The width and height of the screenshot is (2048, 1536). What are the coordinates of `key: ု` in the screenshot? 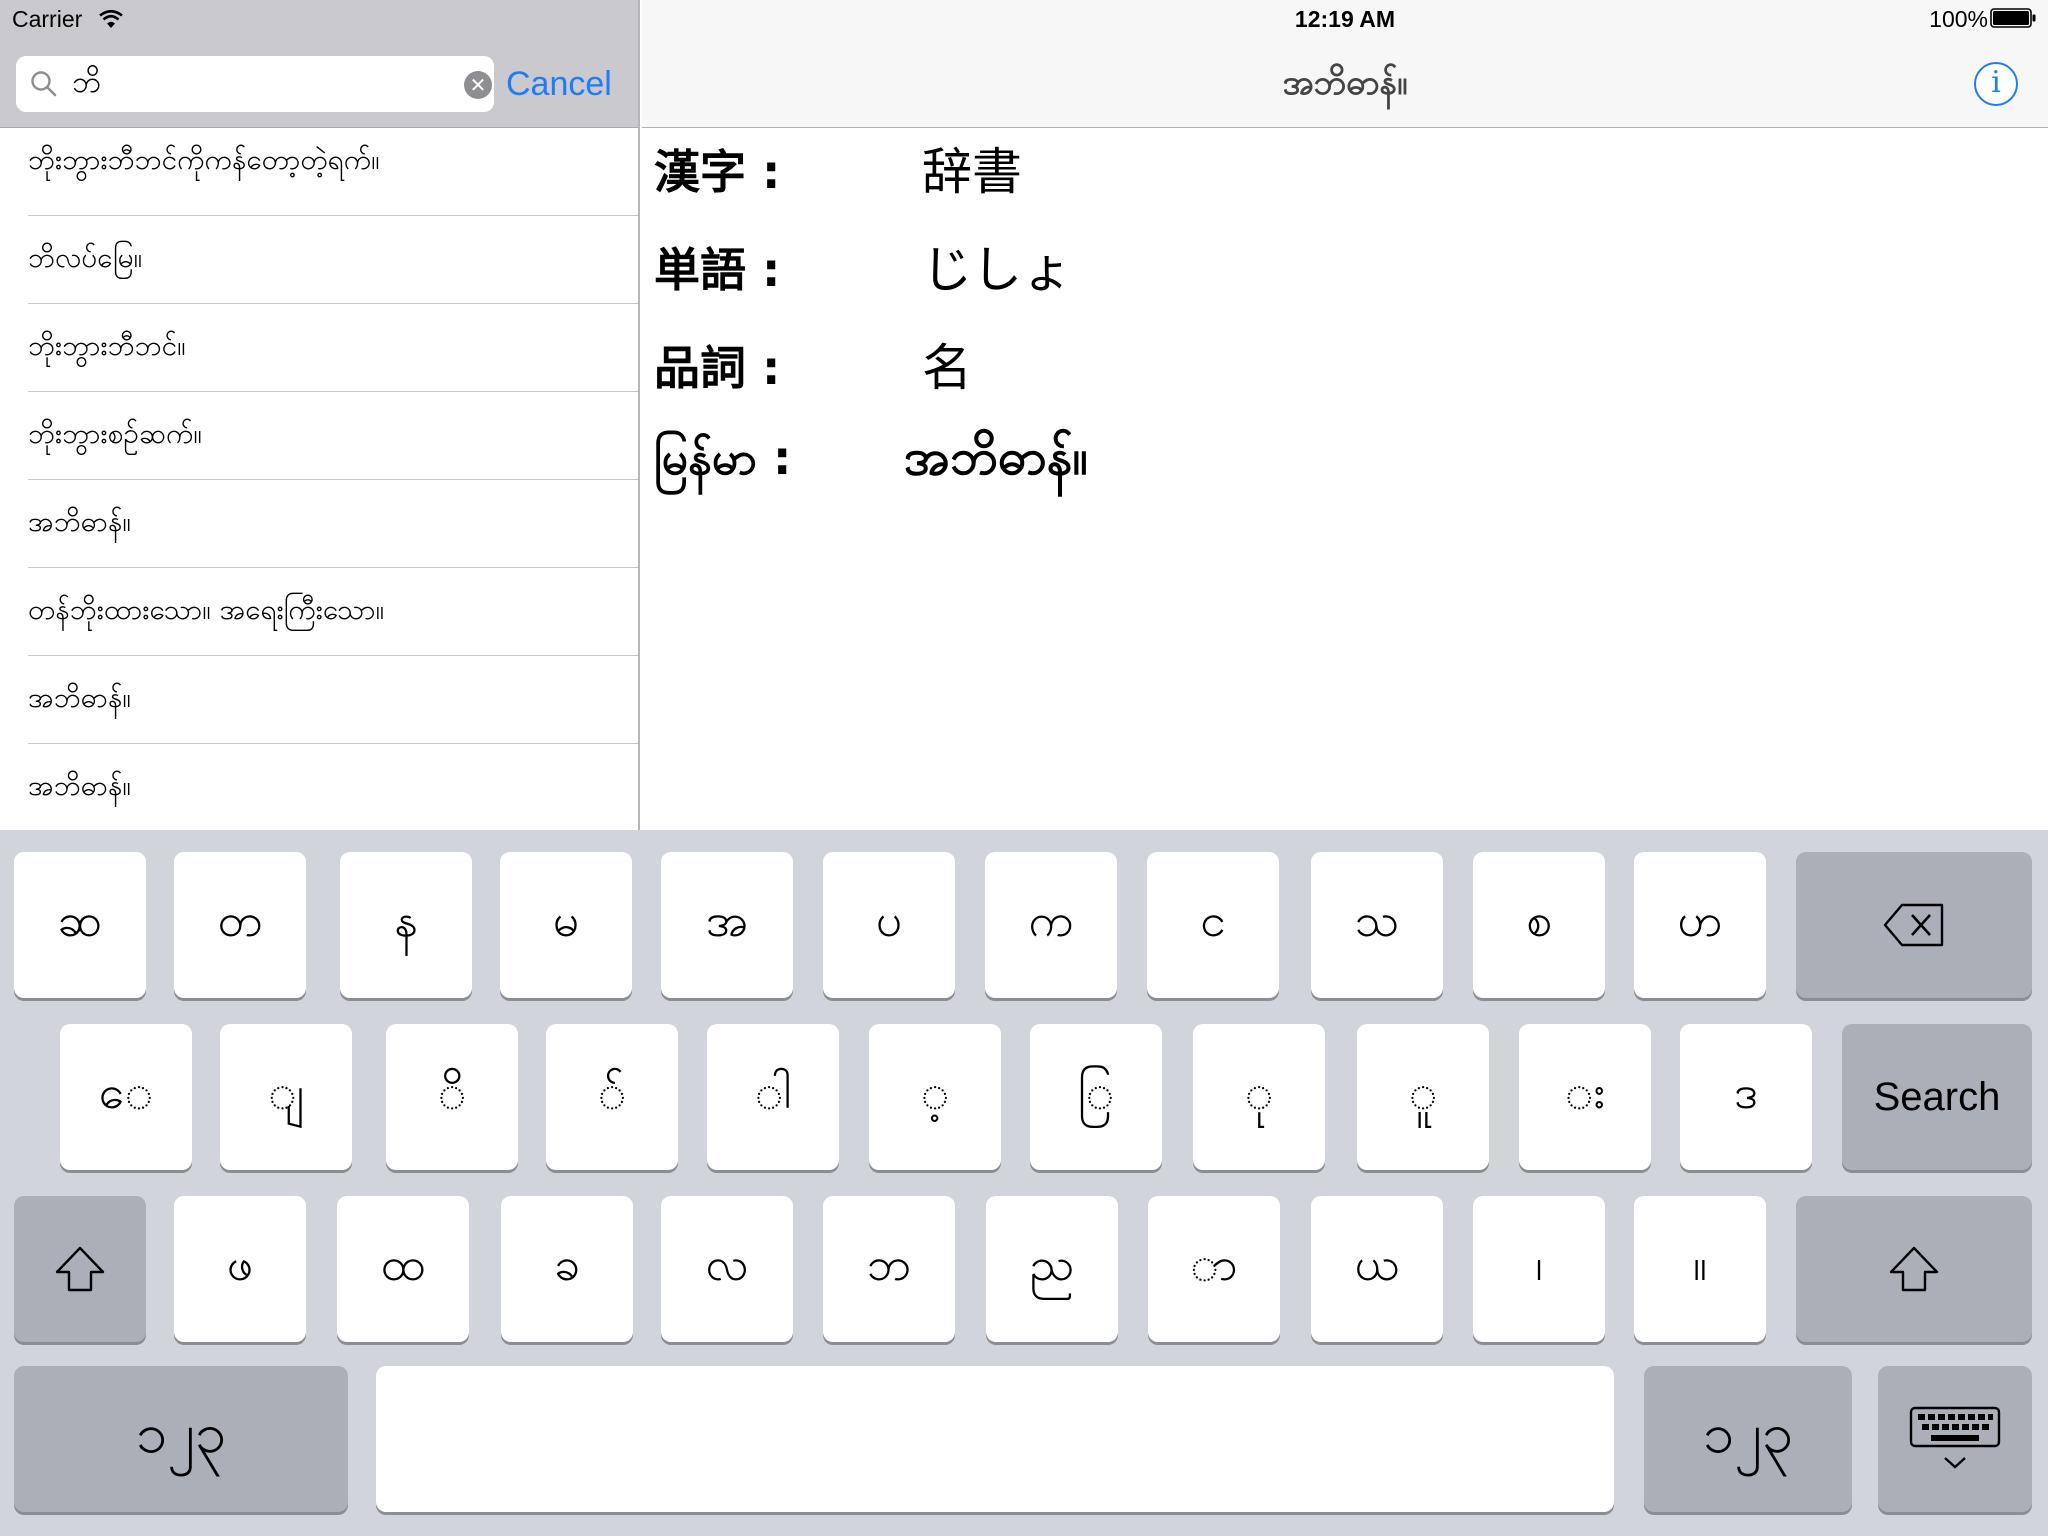 It's located at (1259, 1097).